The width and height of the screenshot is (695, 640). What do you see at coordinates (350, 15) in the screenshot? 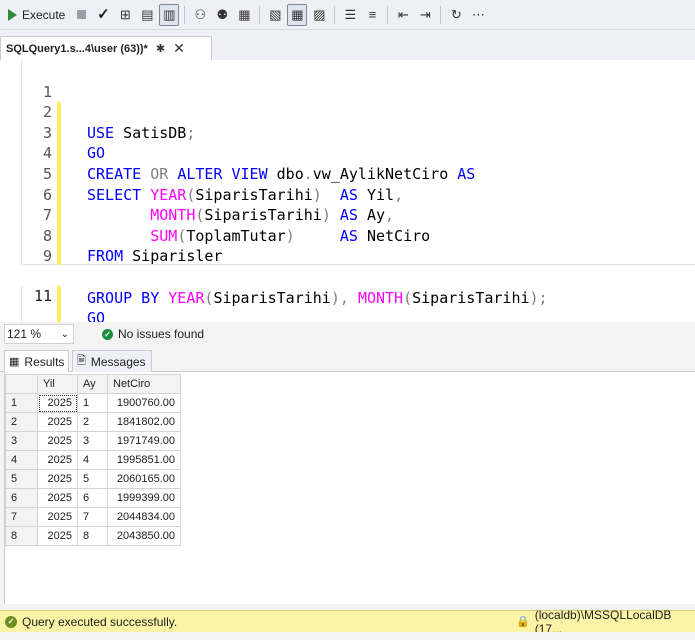
I see `comment-button: ☰` at bounding box center [350, 15].